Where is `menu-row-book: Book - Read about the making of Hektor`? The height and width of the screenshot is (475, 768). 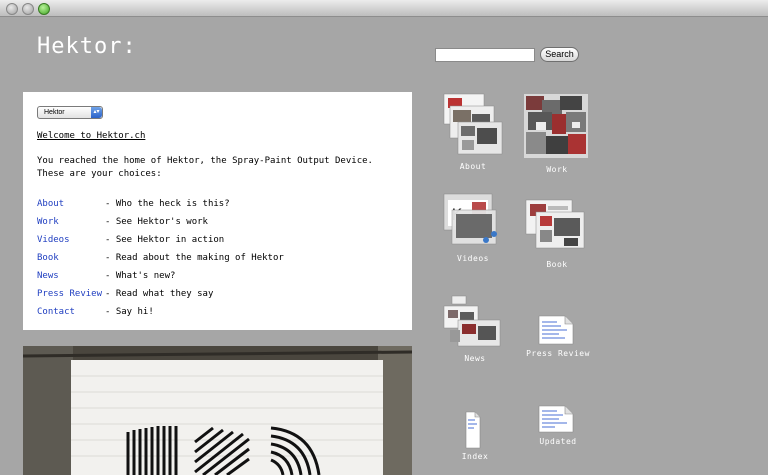 menu-row-book: Book - Read about the making of Hektor is located at coordinates (160, 258).